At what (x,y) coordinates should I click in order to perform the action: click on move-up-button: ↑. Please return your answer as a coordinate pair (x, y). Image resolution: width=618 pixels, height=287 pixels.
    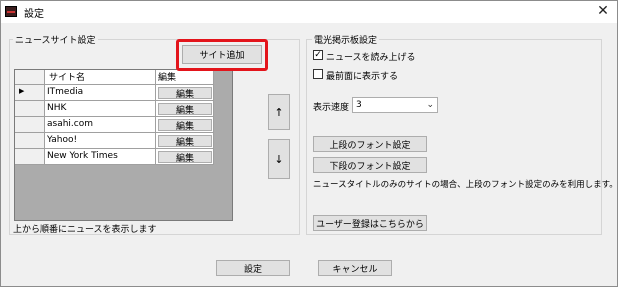
    Looking at the image, I should click on (279, 112).